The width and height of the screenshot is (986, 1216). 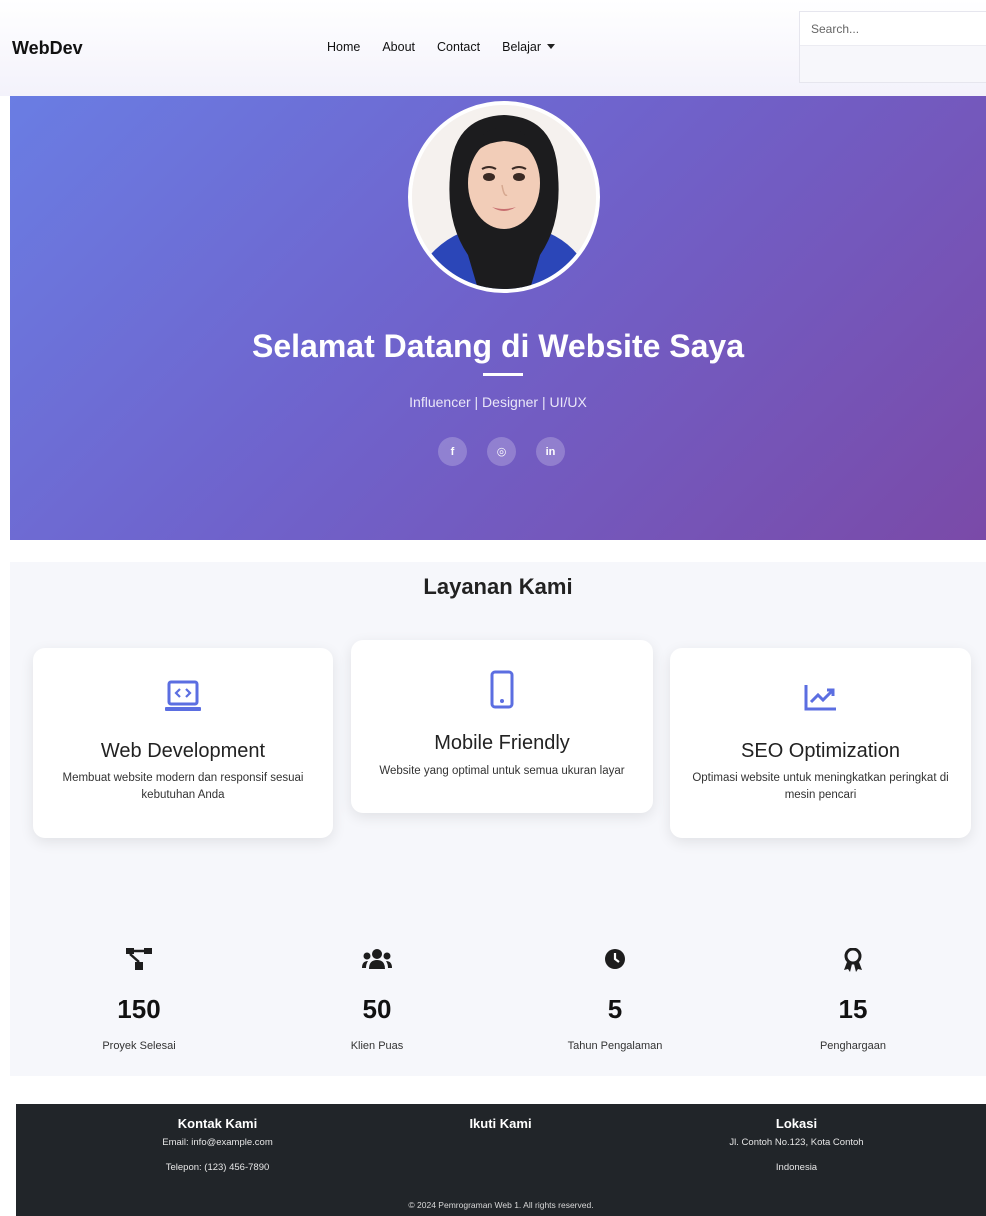 I want to click on hero-subtitle: Influencer | Designer | UI/UX, so click(x=498, y=402).